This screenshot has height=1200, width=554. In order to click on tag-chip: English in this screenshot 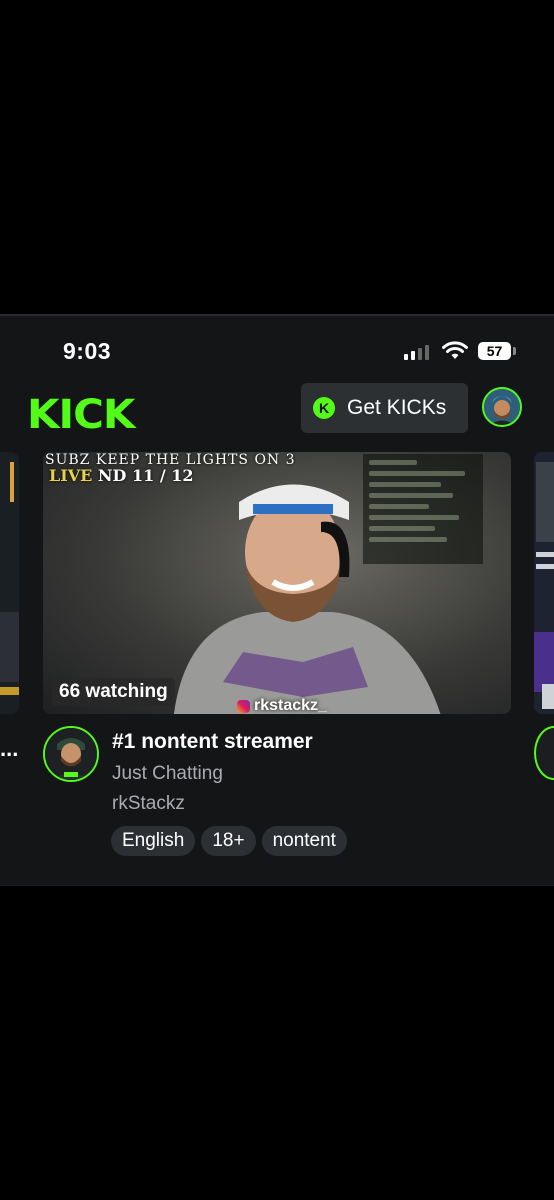, I will do `click(153, 841)`.